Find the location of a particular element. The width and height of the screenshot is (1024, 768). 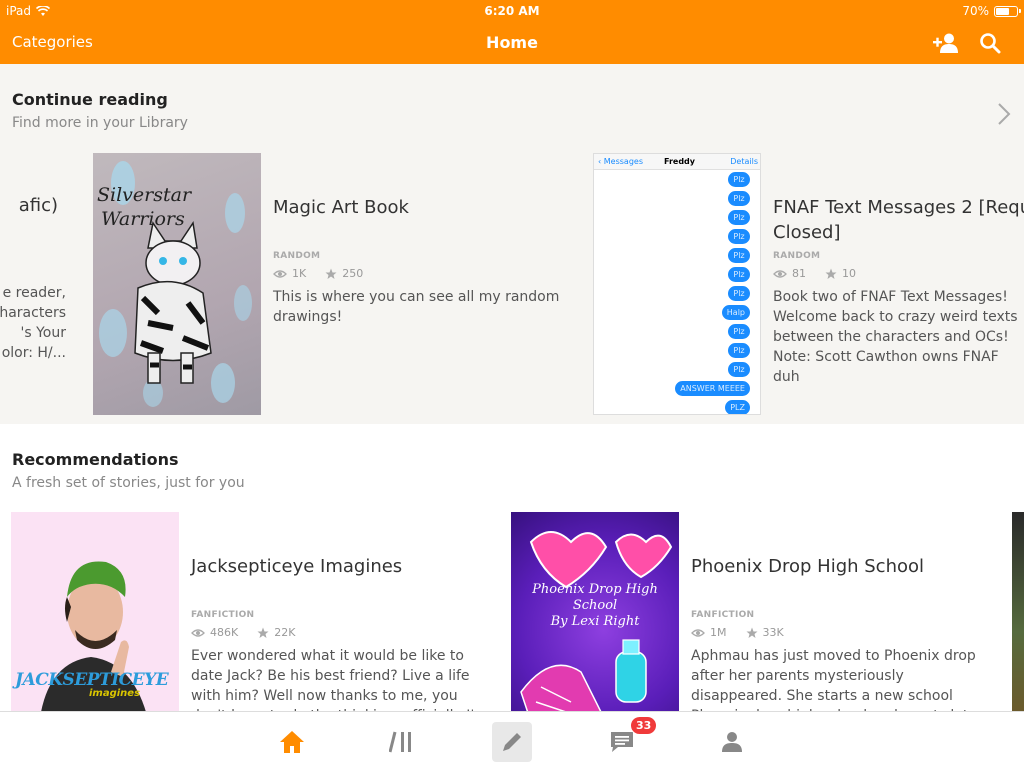

story-stats: 1K 250 is located at coordinates (318, 273).